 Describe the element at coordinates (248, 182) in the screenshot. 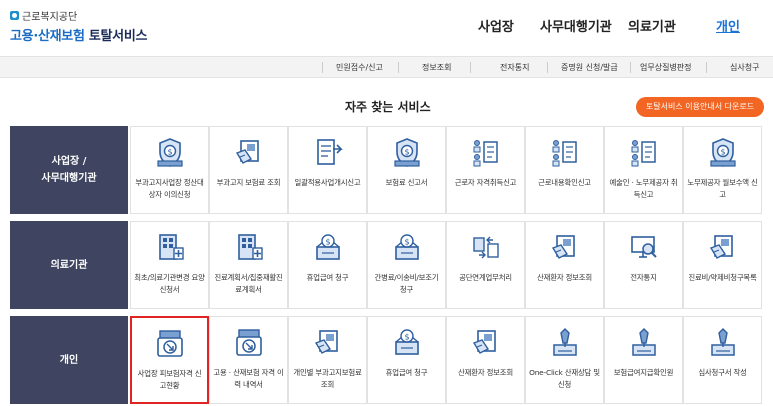

I see `service-tile-label: 부과고지 보험료 조회` at that location.